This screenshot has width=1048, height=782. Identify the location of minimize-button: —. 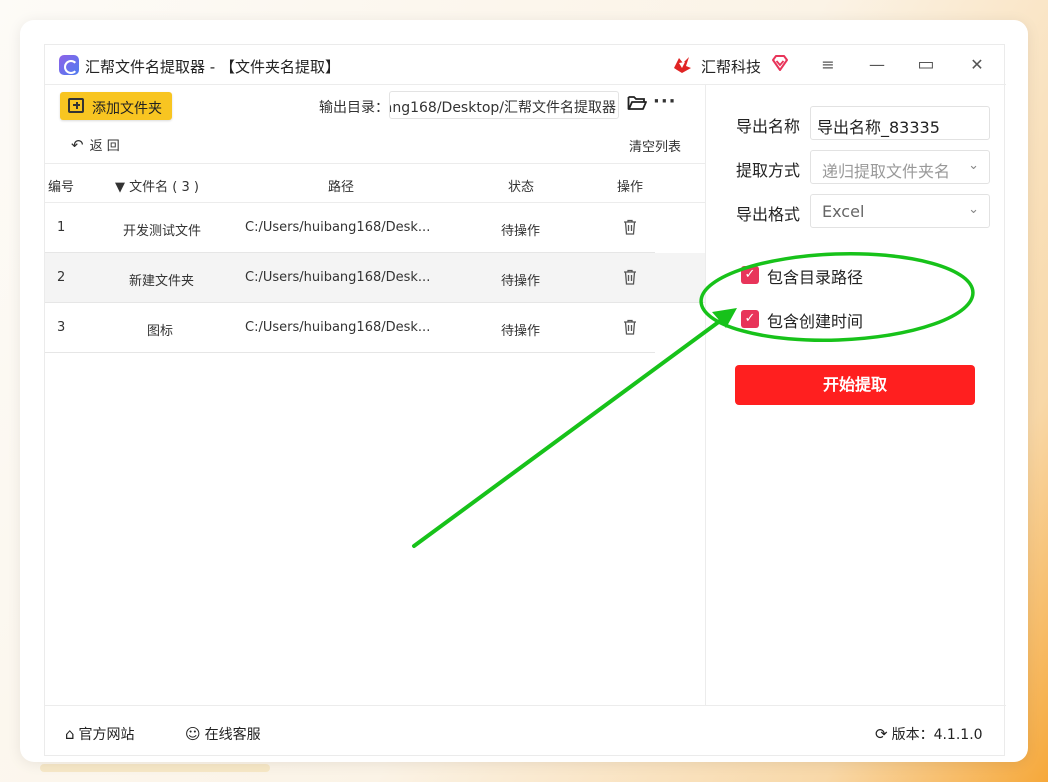
(877, 65).